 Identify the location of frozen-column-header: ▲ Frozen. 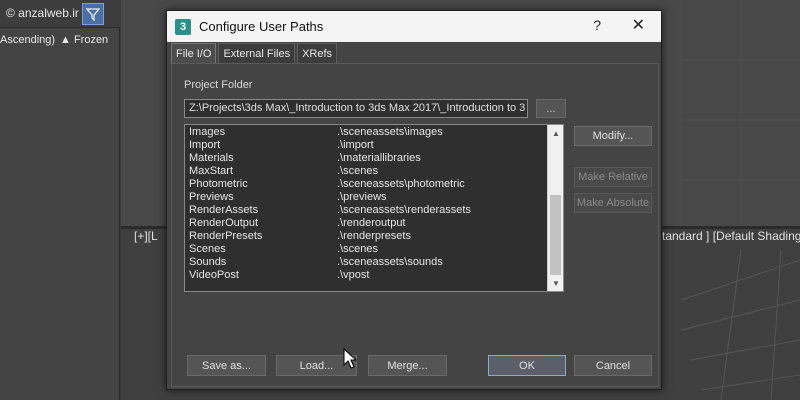
(84, 40).